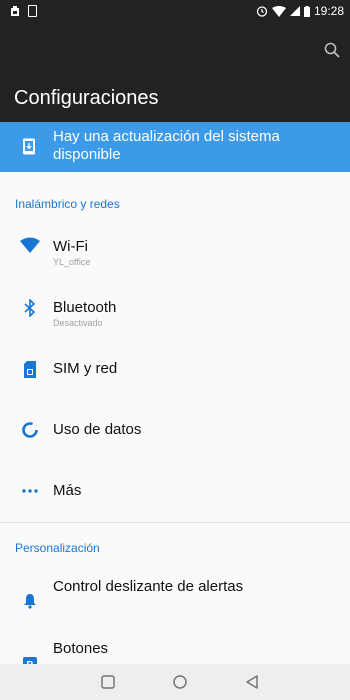  I want to click on alert-bell-icon, so click(30, 601).